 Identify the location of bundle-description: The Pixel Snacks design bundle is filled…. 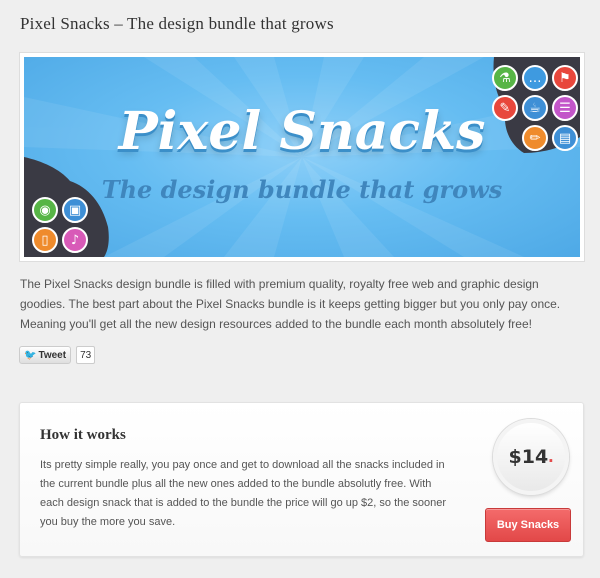
(290, 304).